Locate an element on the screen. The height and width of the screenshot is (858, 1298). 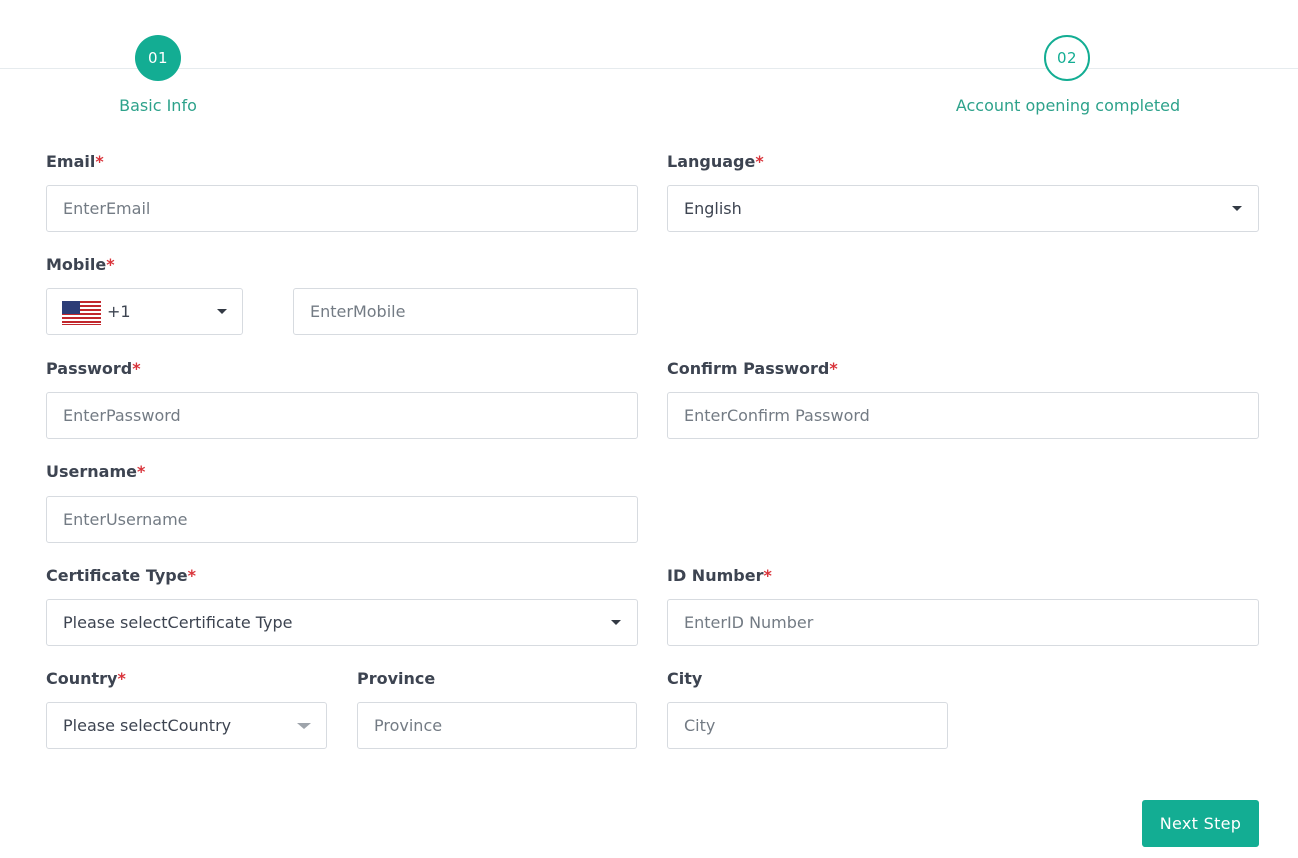
mobile-input is located at coordinates (465, 311).